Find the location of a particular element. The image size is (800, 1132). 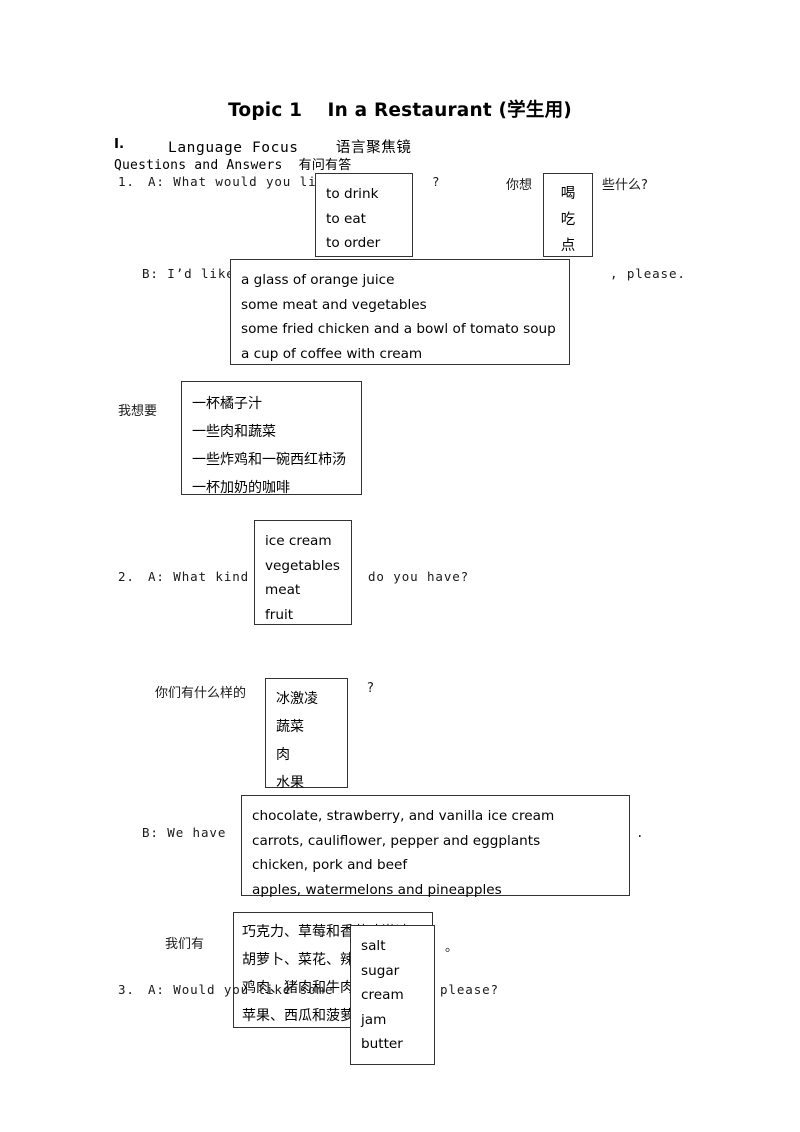

option-item: fruit is located at coordinates (303, 615).